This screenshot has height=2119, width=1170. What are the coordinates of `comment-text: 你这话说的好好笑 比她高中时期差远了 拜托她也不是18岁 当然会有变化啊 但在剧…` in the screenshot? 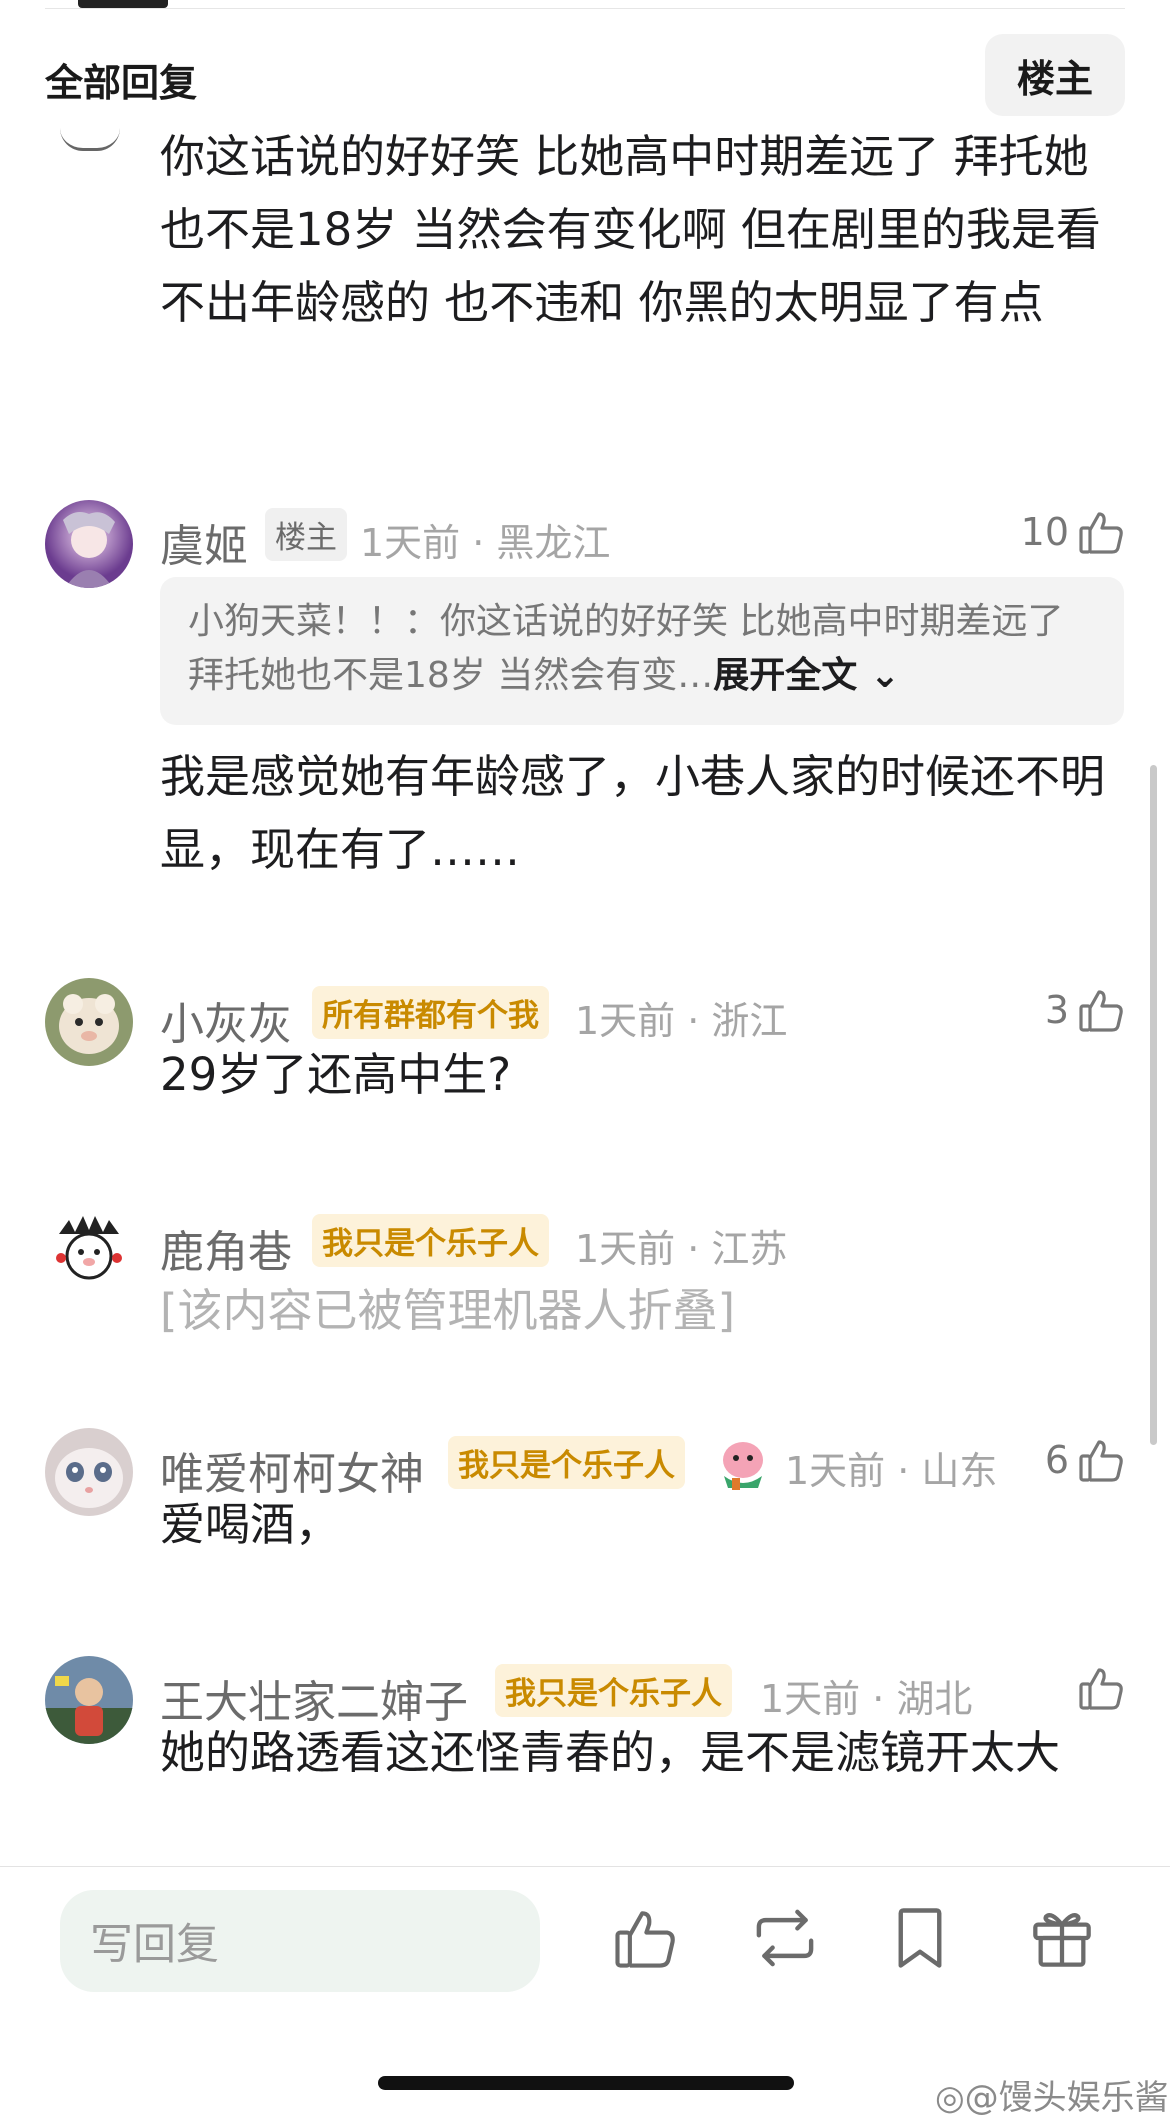 It's located at (630, 229).